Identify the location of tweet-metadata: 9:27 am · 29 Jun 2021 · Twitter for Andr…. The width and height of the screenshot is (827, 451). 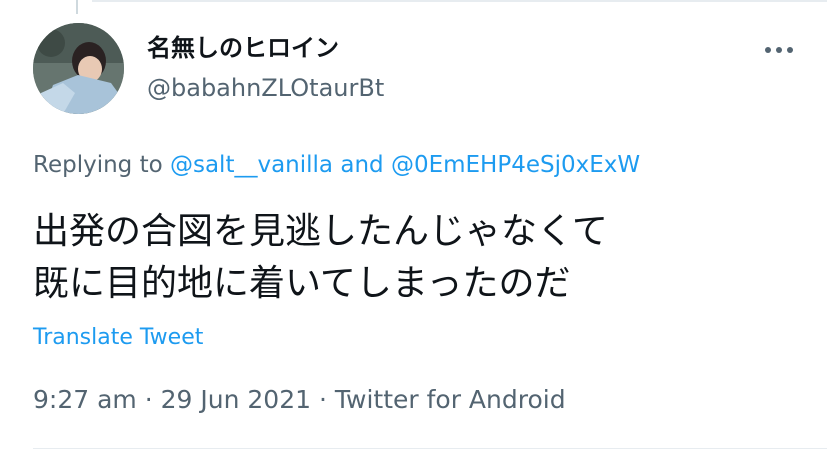
(299, 400).